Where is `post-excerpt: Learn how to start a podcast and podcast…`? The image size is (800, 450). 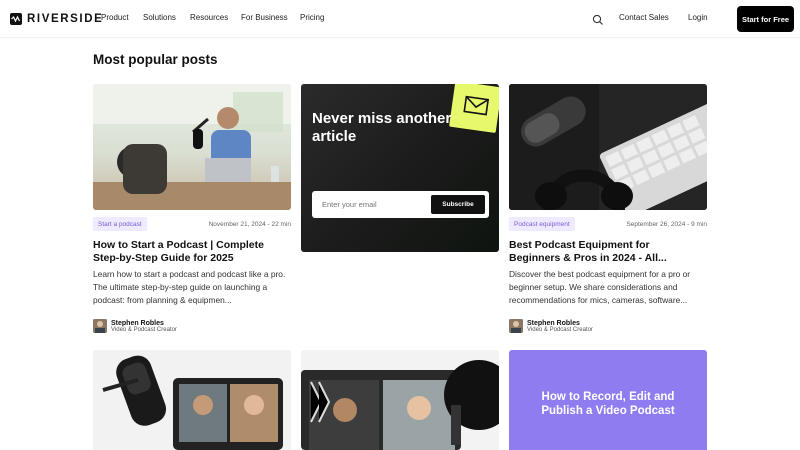 post-excerpt: Learn how to start a podcast and podcast… is located at coordinates (189, 287).